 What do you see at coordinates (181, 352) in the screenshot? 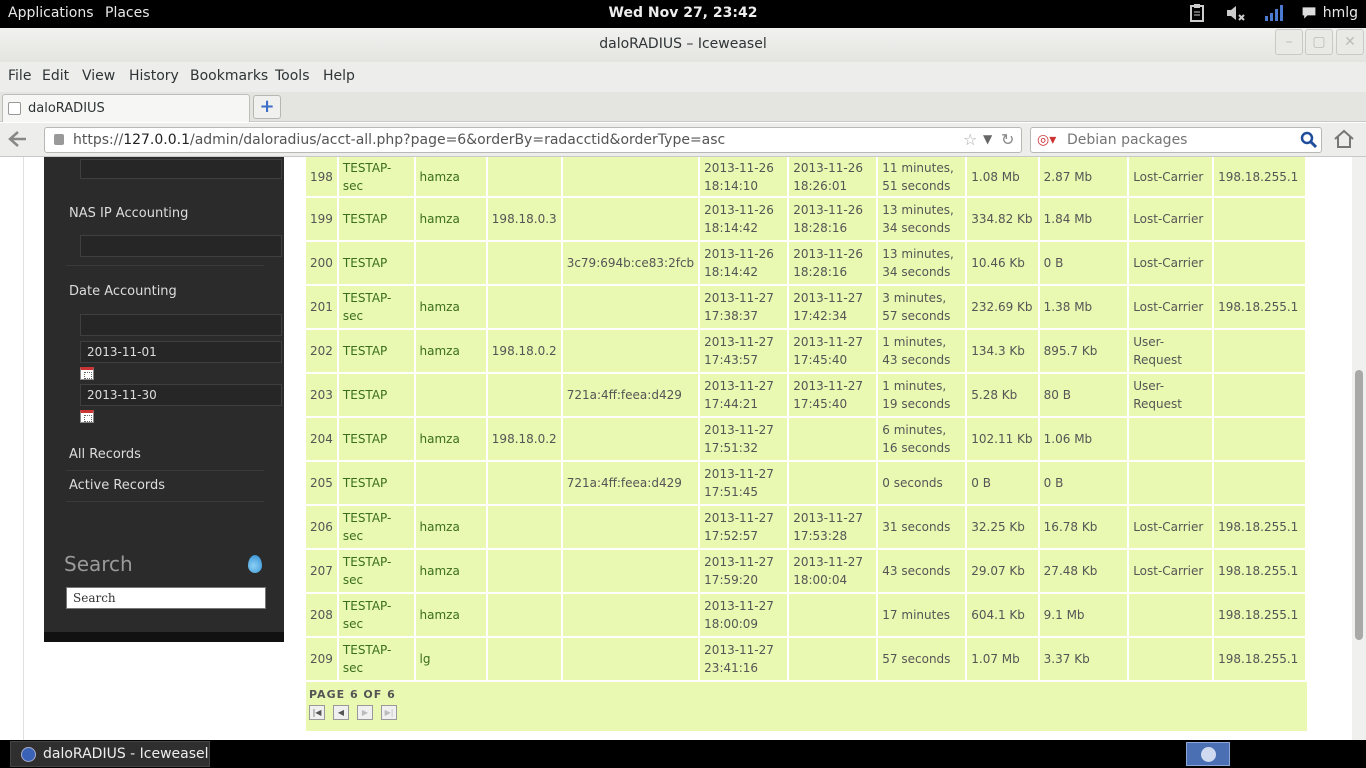
I see `date-from-input: 2013-11-01` at bounding box center [181, 352].